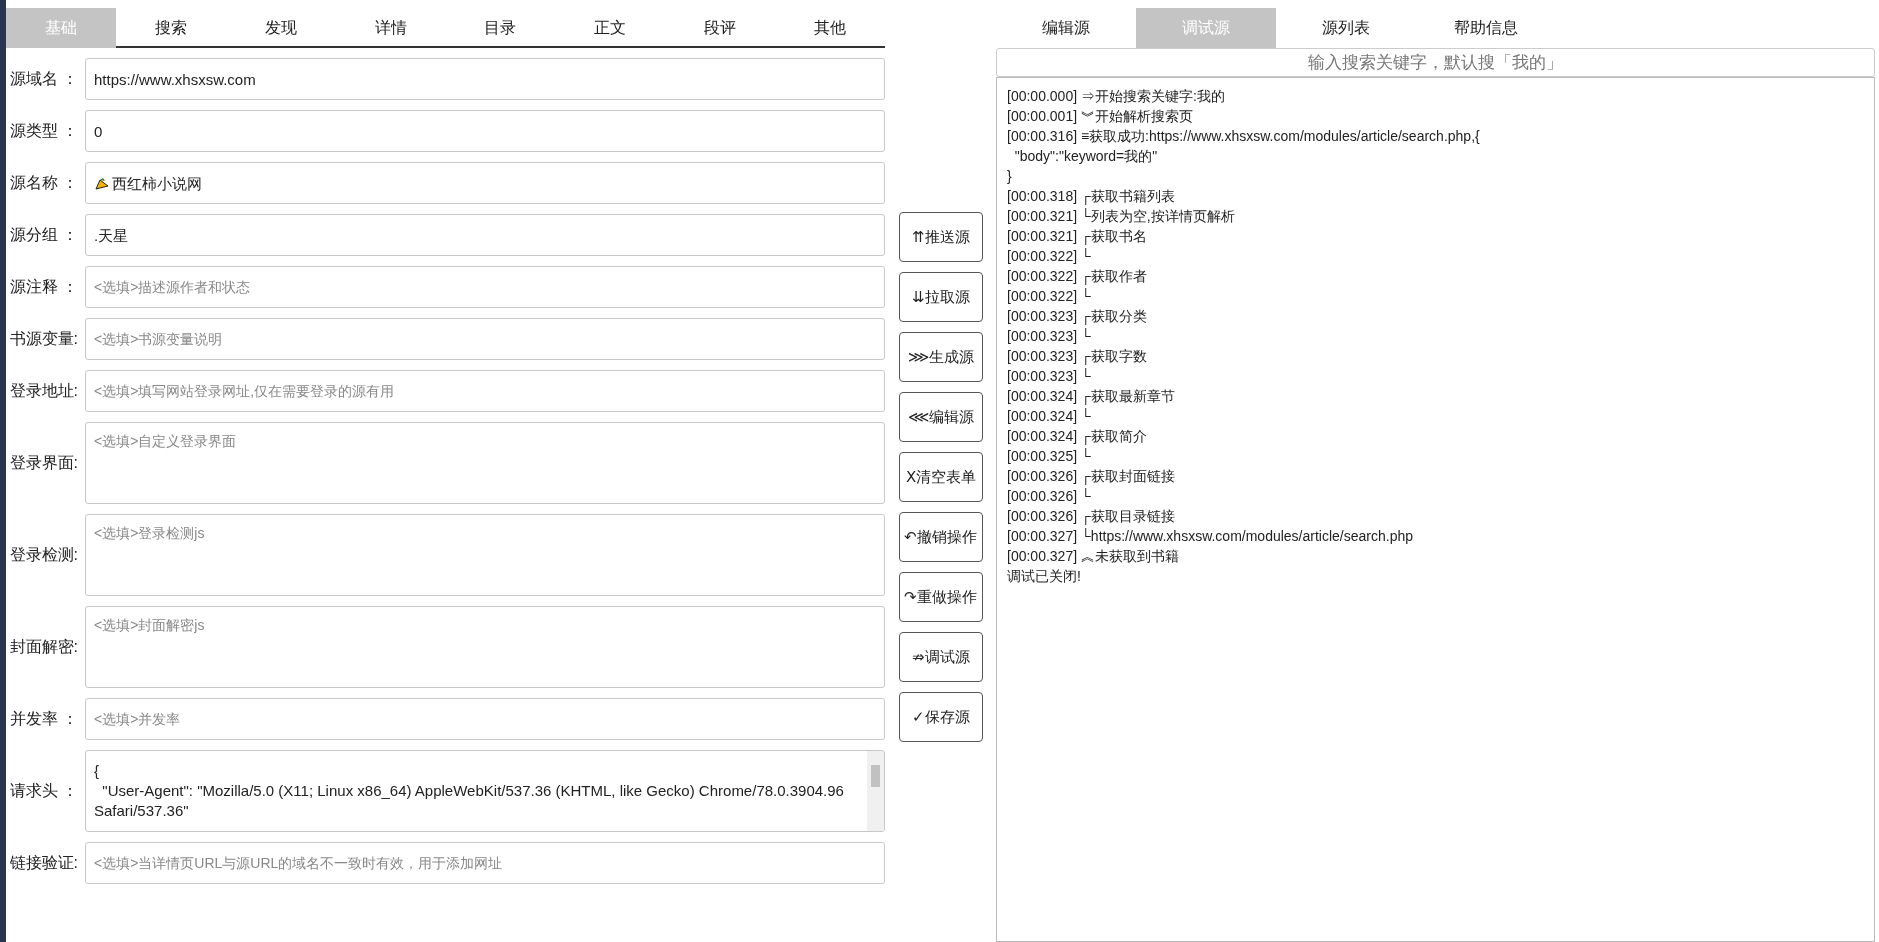 The width and height of the screenshot is (1879, 942). Describe the element at coordinates (1049, 496) in the screenshot. I see `log-line: [00:00.326] └` at that location.